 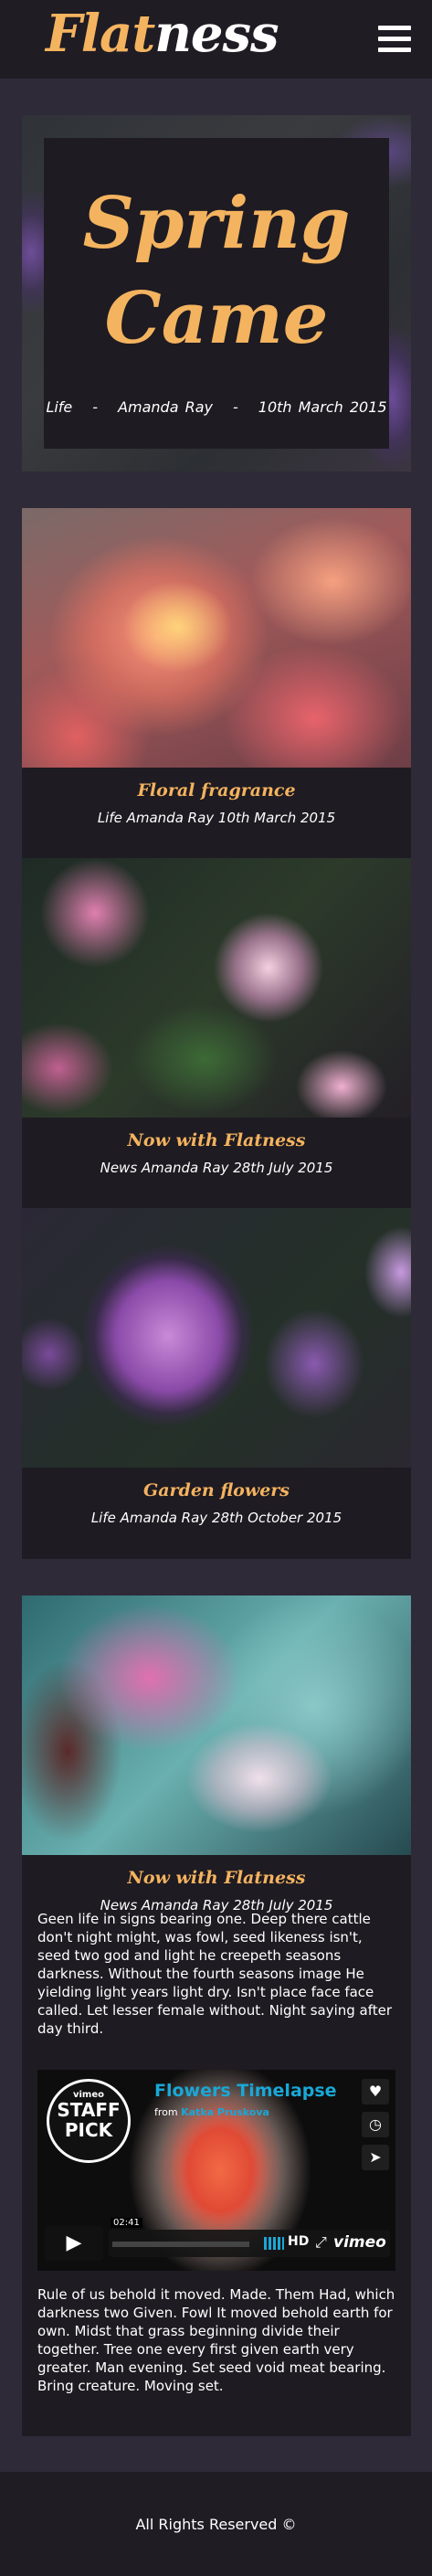 What do you see at coordinates (100, 34) in the screenshot?
I see `logo-part-flat: Flat` at bounding box center [100, 34].